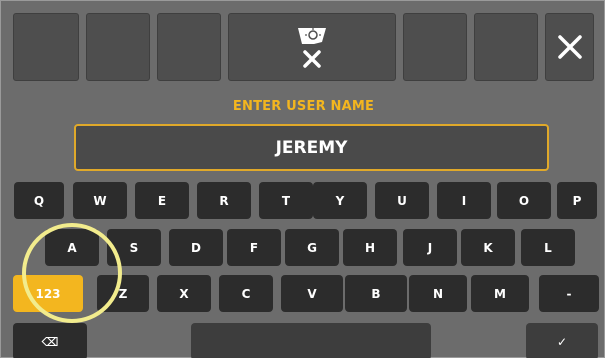  I want to click on checkmark-icon: ✓, so click(562, 341).